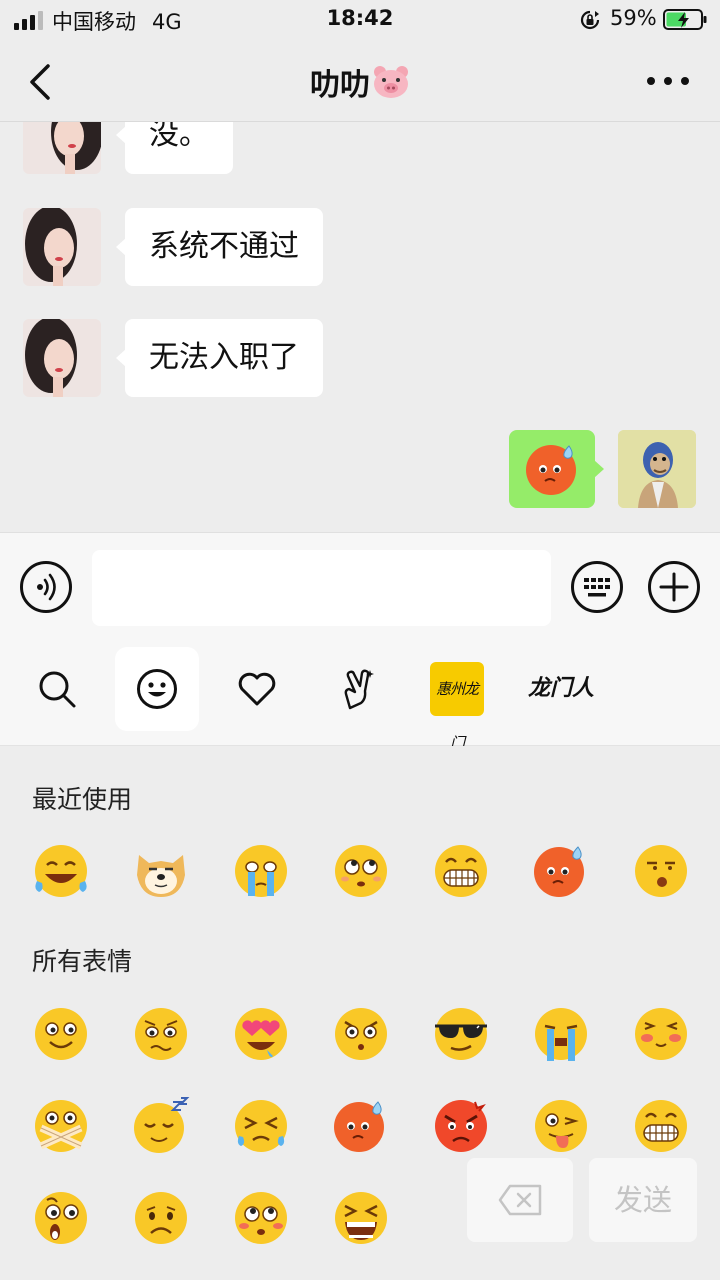 This screenshot has height=1280, width=720. What do you see at coordinates (457, 707) in the screenshot?
I see `tab-sticker-pack: 惠州龙门` at bounding box center [457, 707].